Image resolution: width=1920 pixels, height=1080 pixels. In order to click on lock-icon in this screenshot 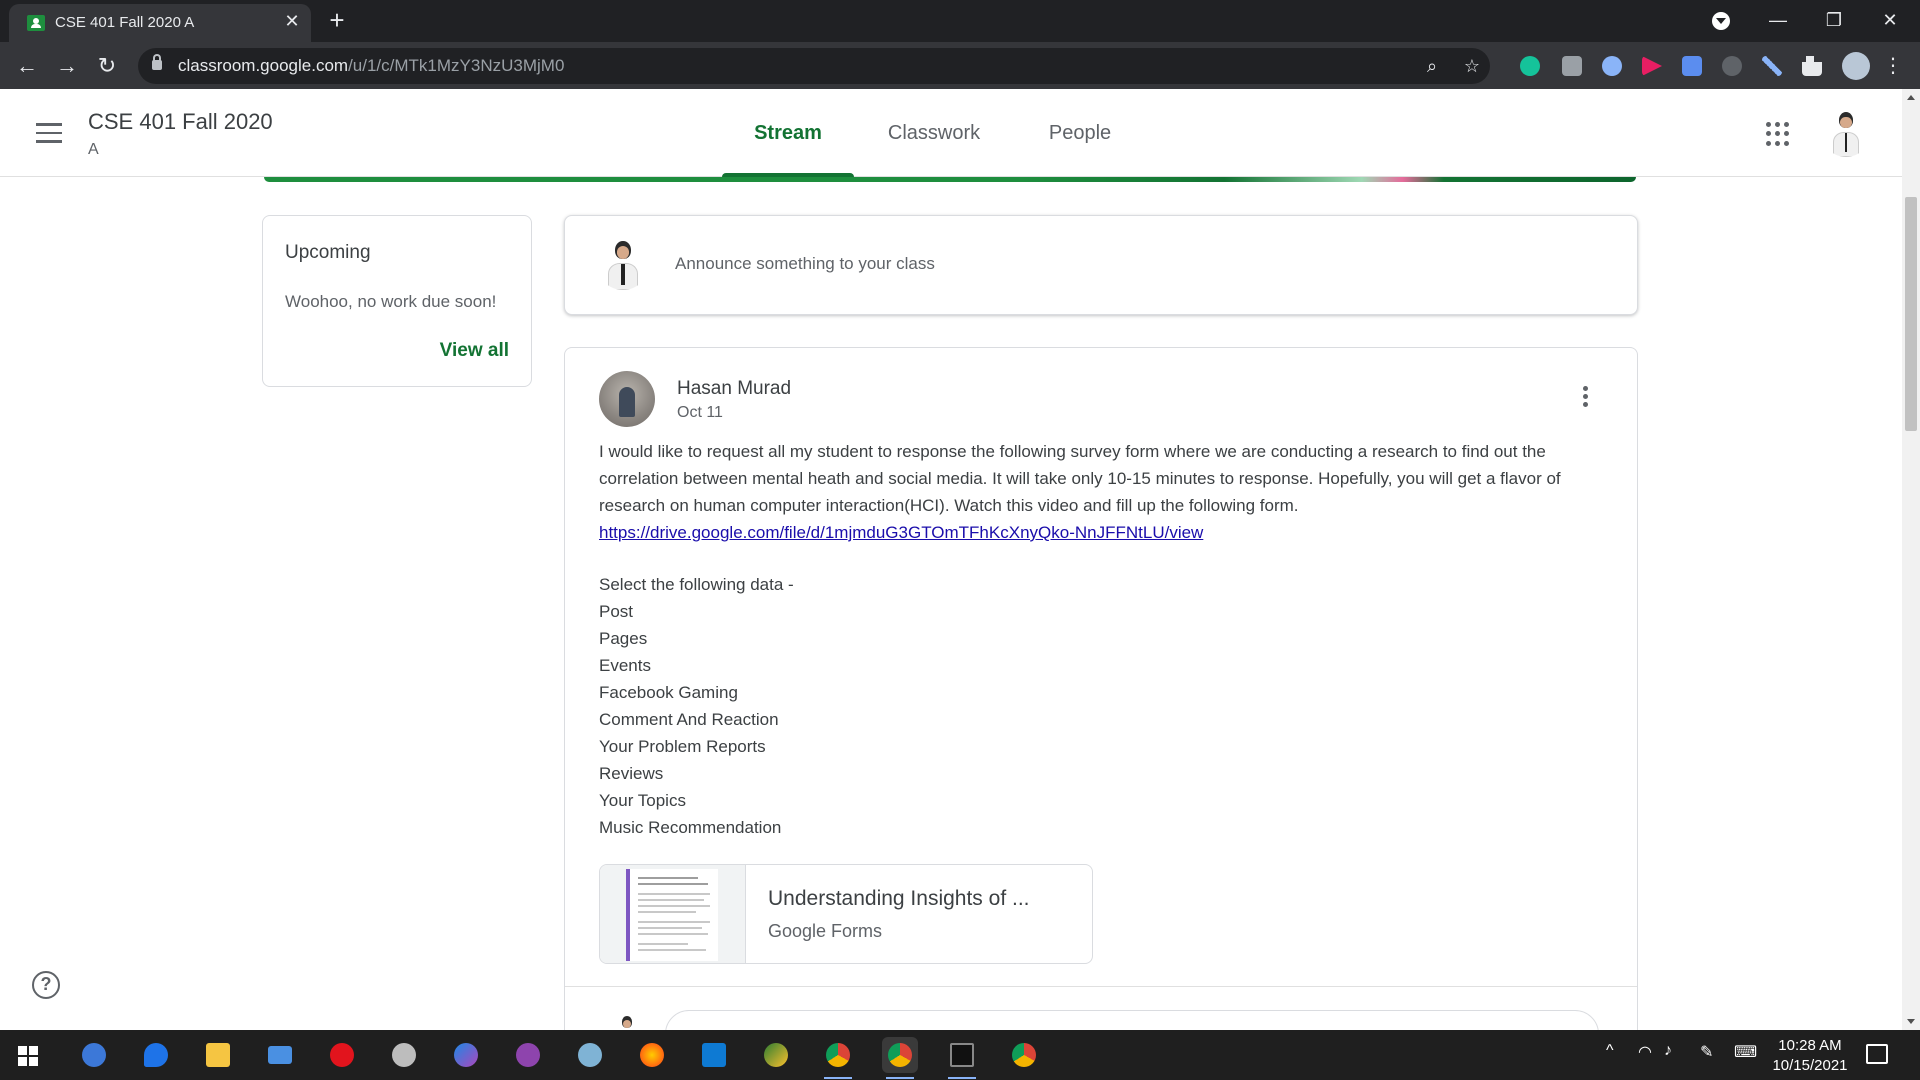, I will do `click(157, 62)`.